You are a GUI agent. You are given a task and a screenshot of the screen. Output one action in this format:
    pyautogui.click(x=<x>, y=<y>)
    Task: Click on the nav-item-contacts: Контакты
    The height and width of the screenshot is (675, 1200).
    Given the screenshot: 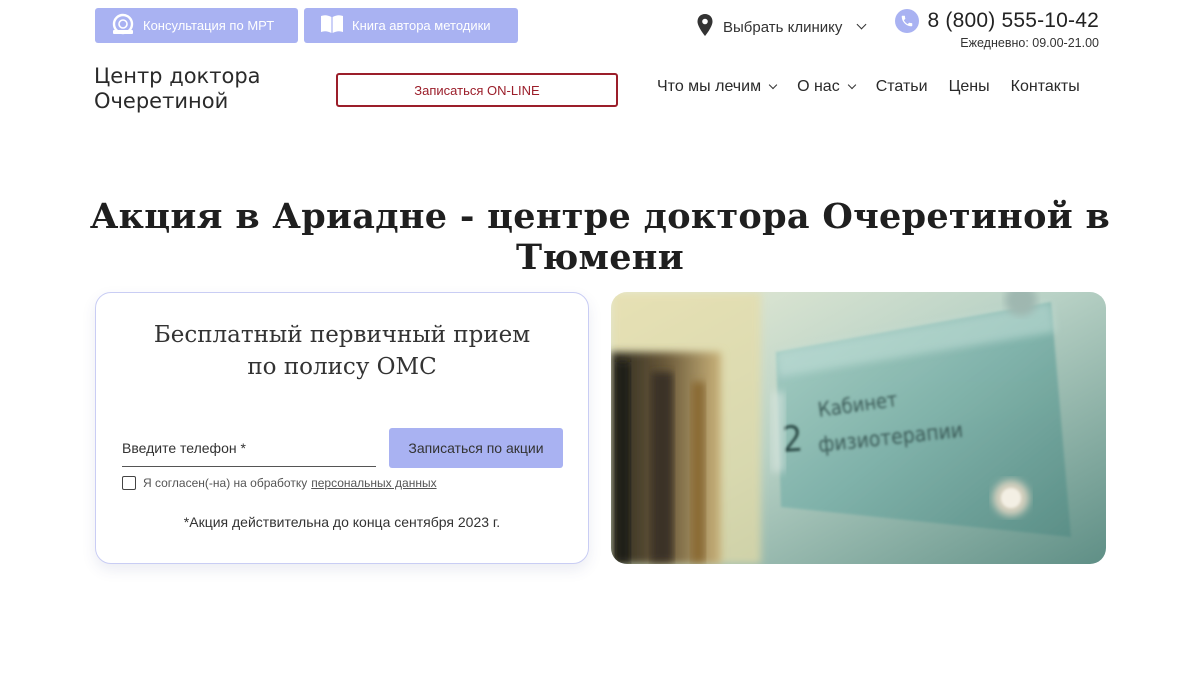 What is the action you would take?
    pyautogui.click(x=1045, y=87)
    